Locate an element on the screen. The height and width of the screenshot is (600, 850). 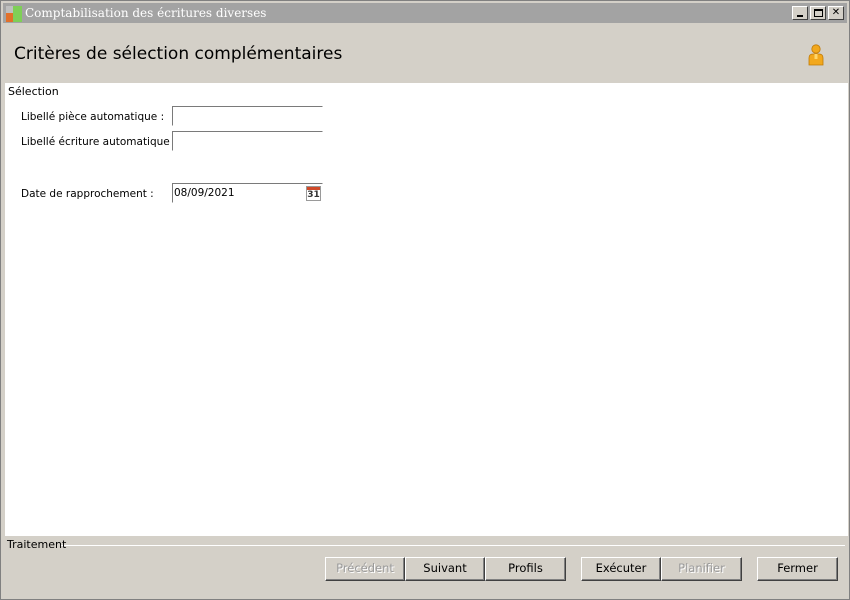
close-icon: ✕ is located at coordinates (836, 12).